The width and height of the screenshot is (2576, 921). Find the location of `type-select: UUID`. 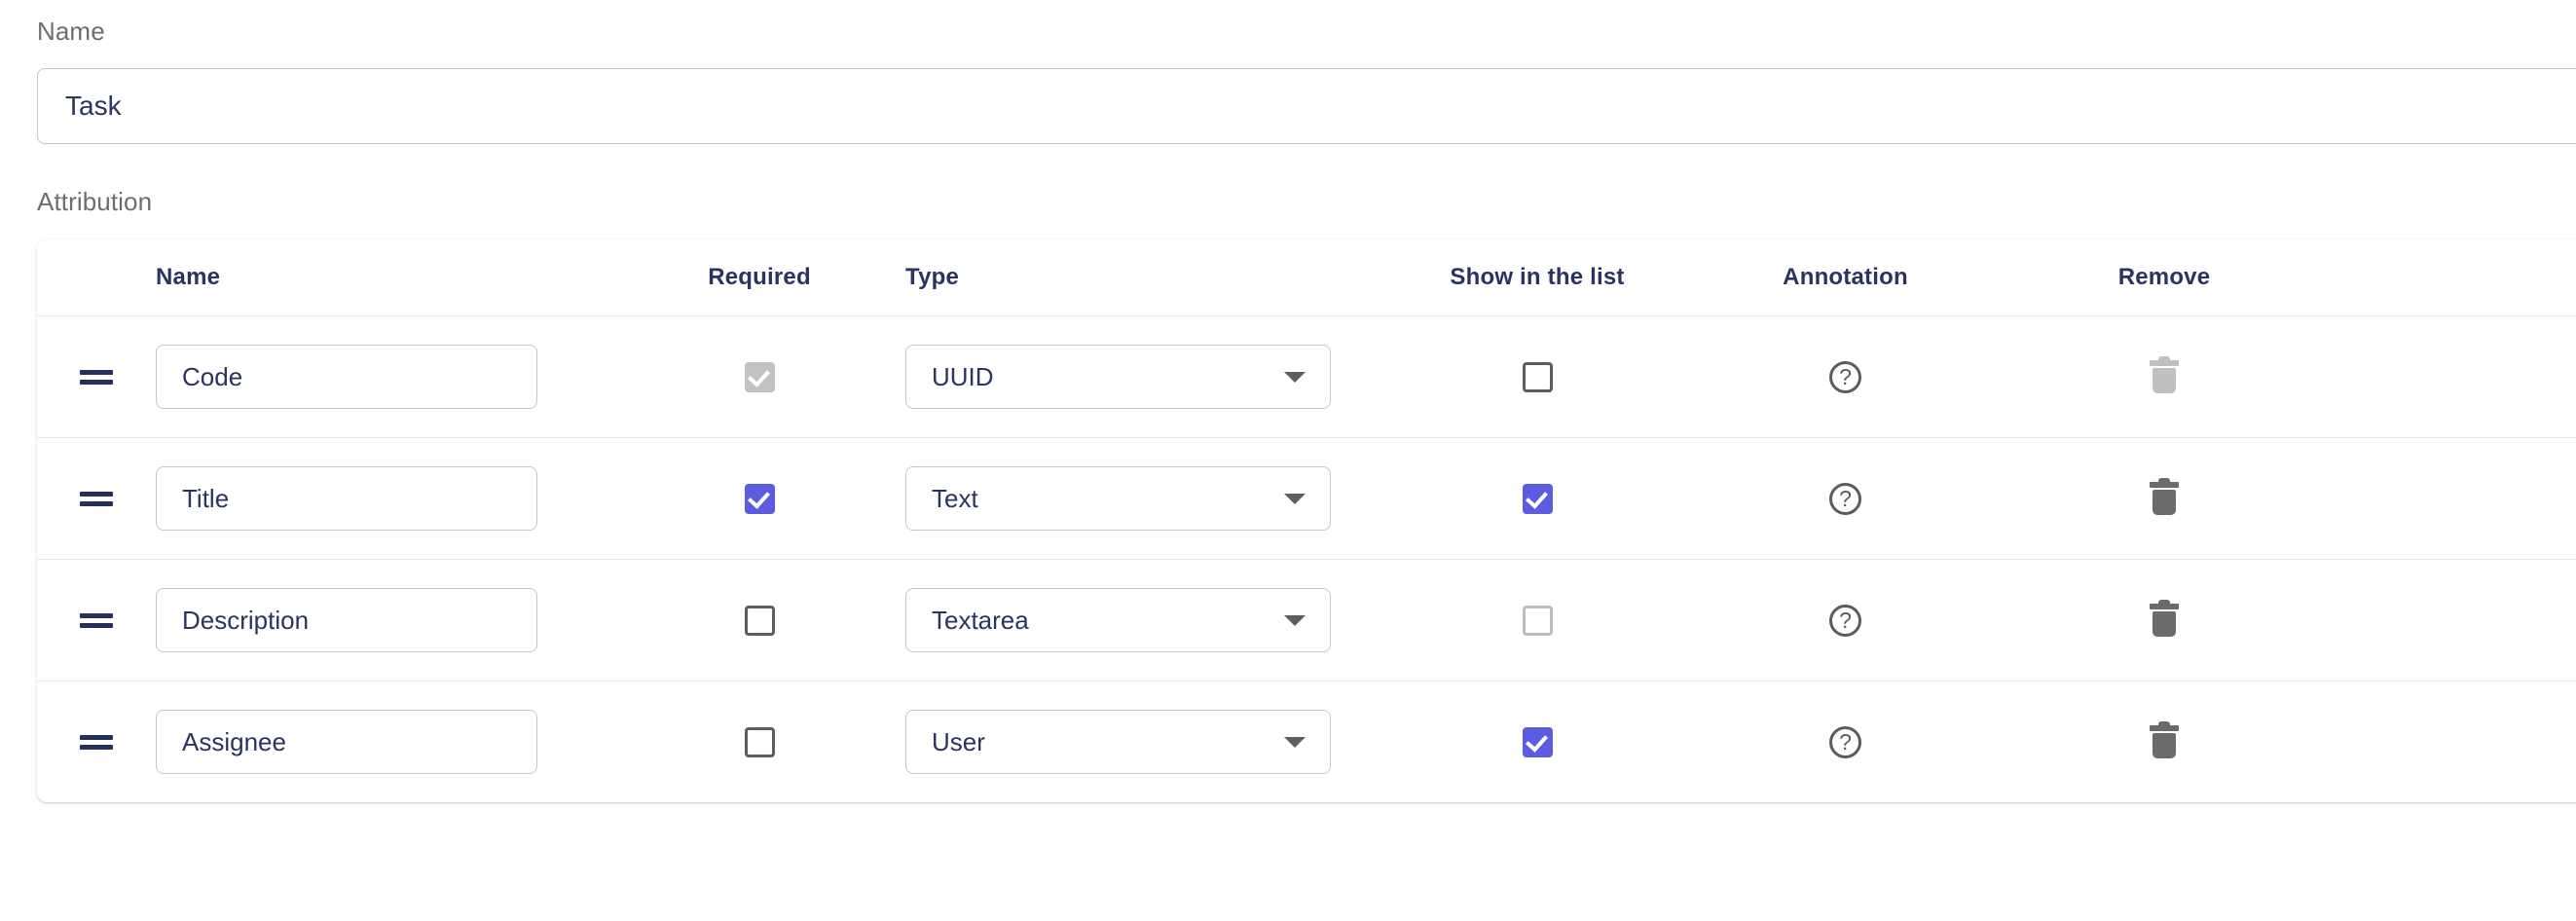

type-select: UUID is located at coordinates (1118, 377).